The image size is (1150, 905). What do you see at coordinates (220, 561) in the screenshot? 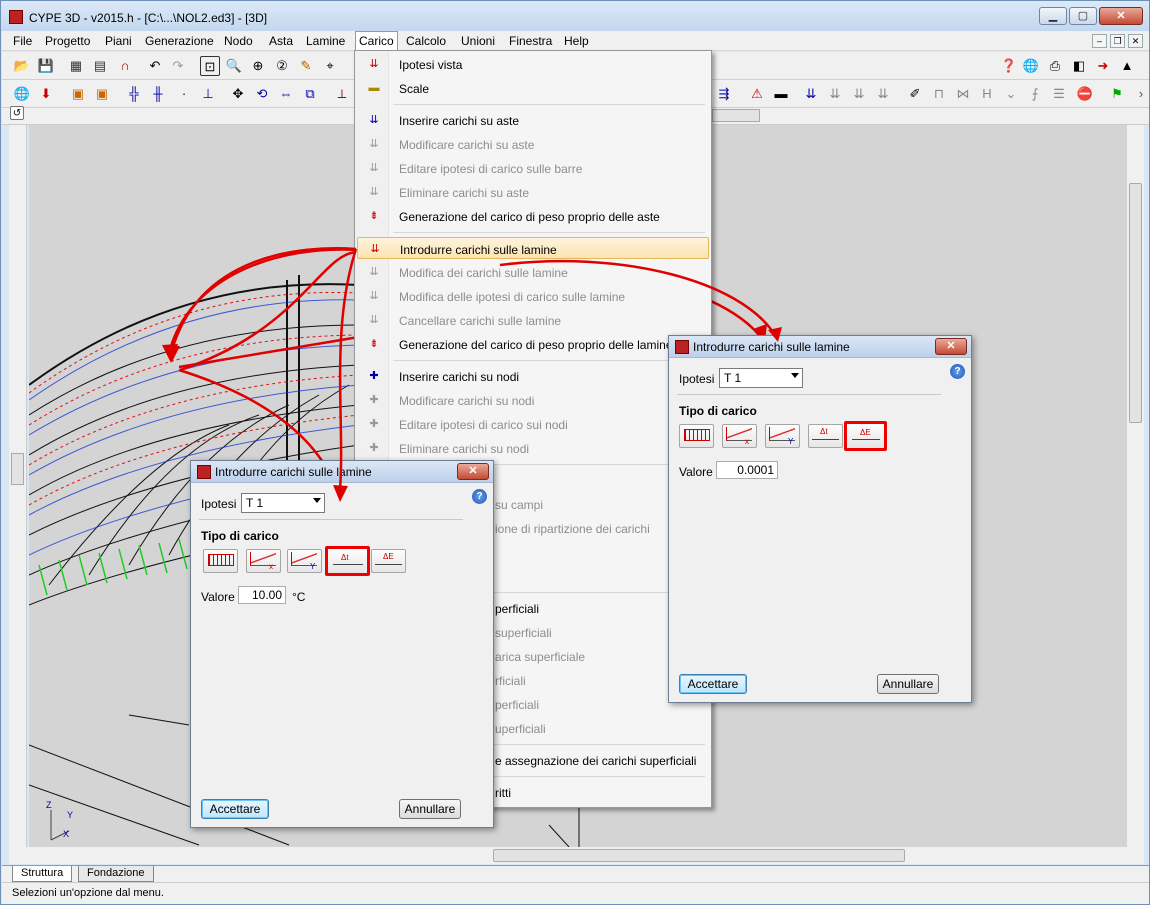
I see `load-type-uniform-button` at bounding box center [220, 561].